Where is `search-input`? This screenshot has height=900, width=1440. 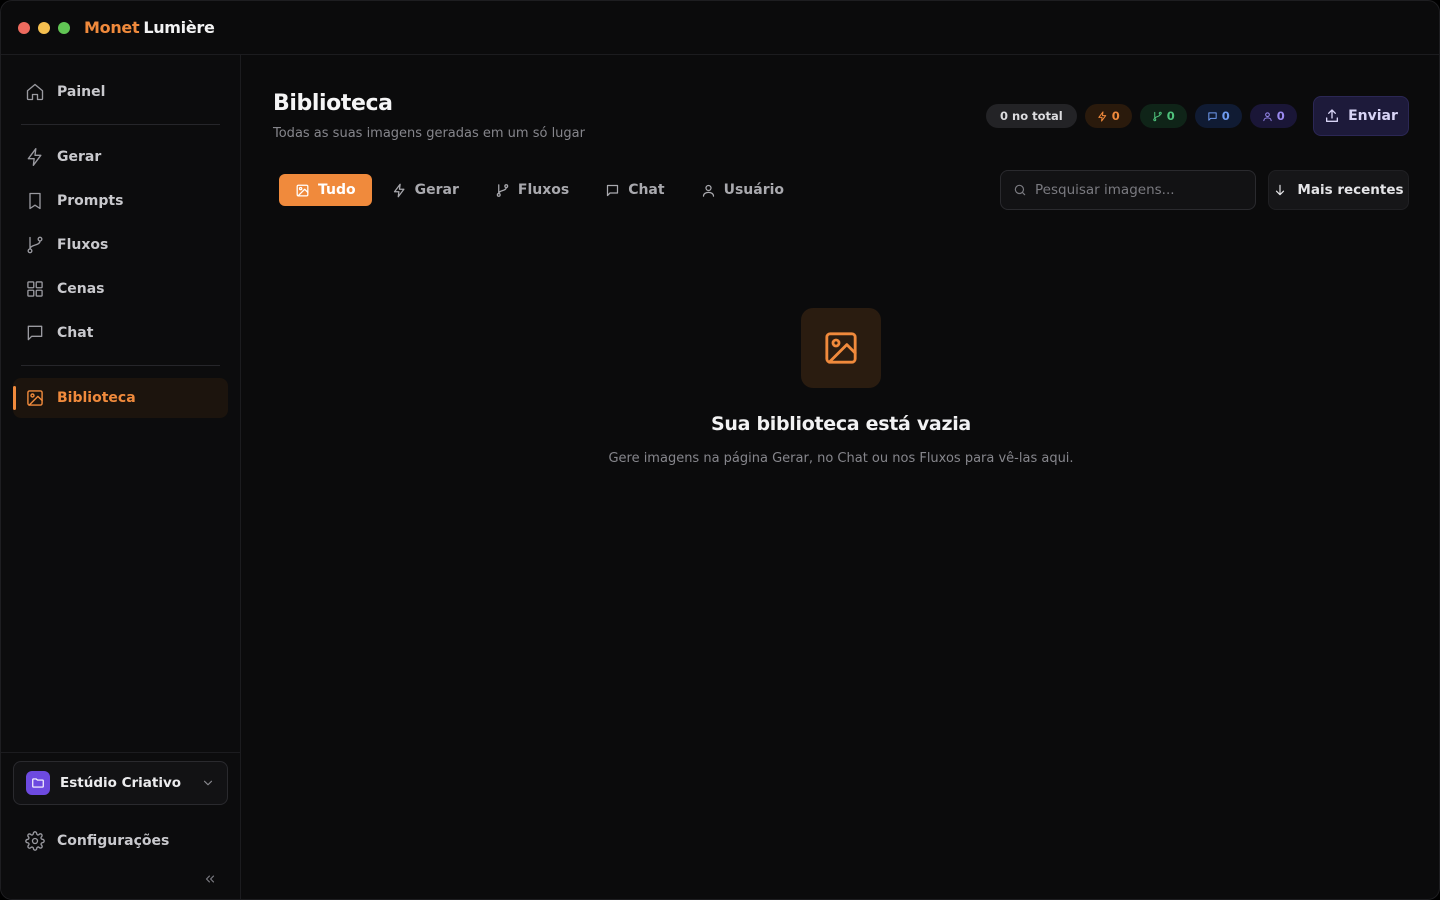
search-input is located at coordinates (1135, 190).